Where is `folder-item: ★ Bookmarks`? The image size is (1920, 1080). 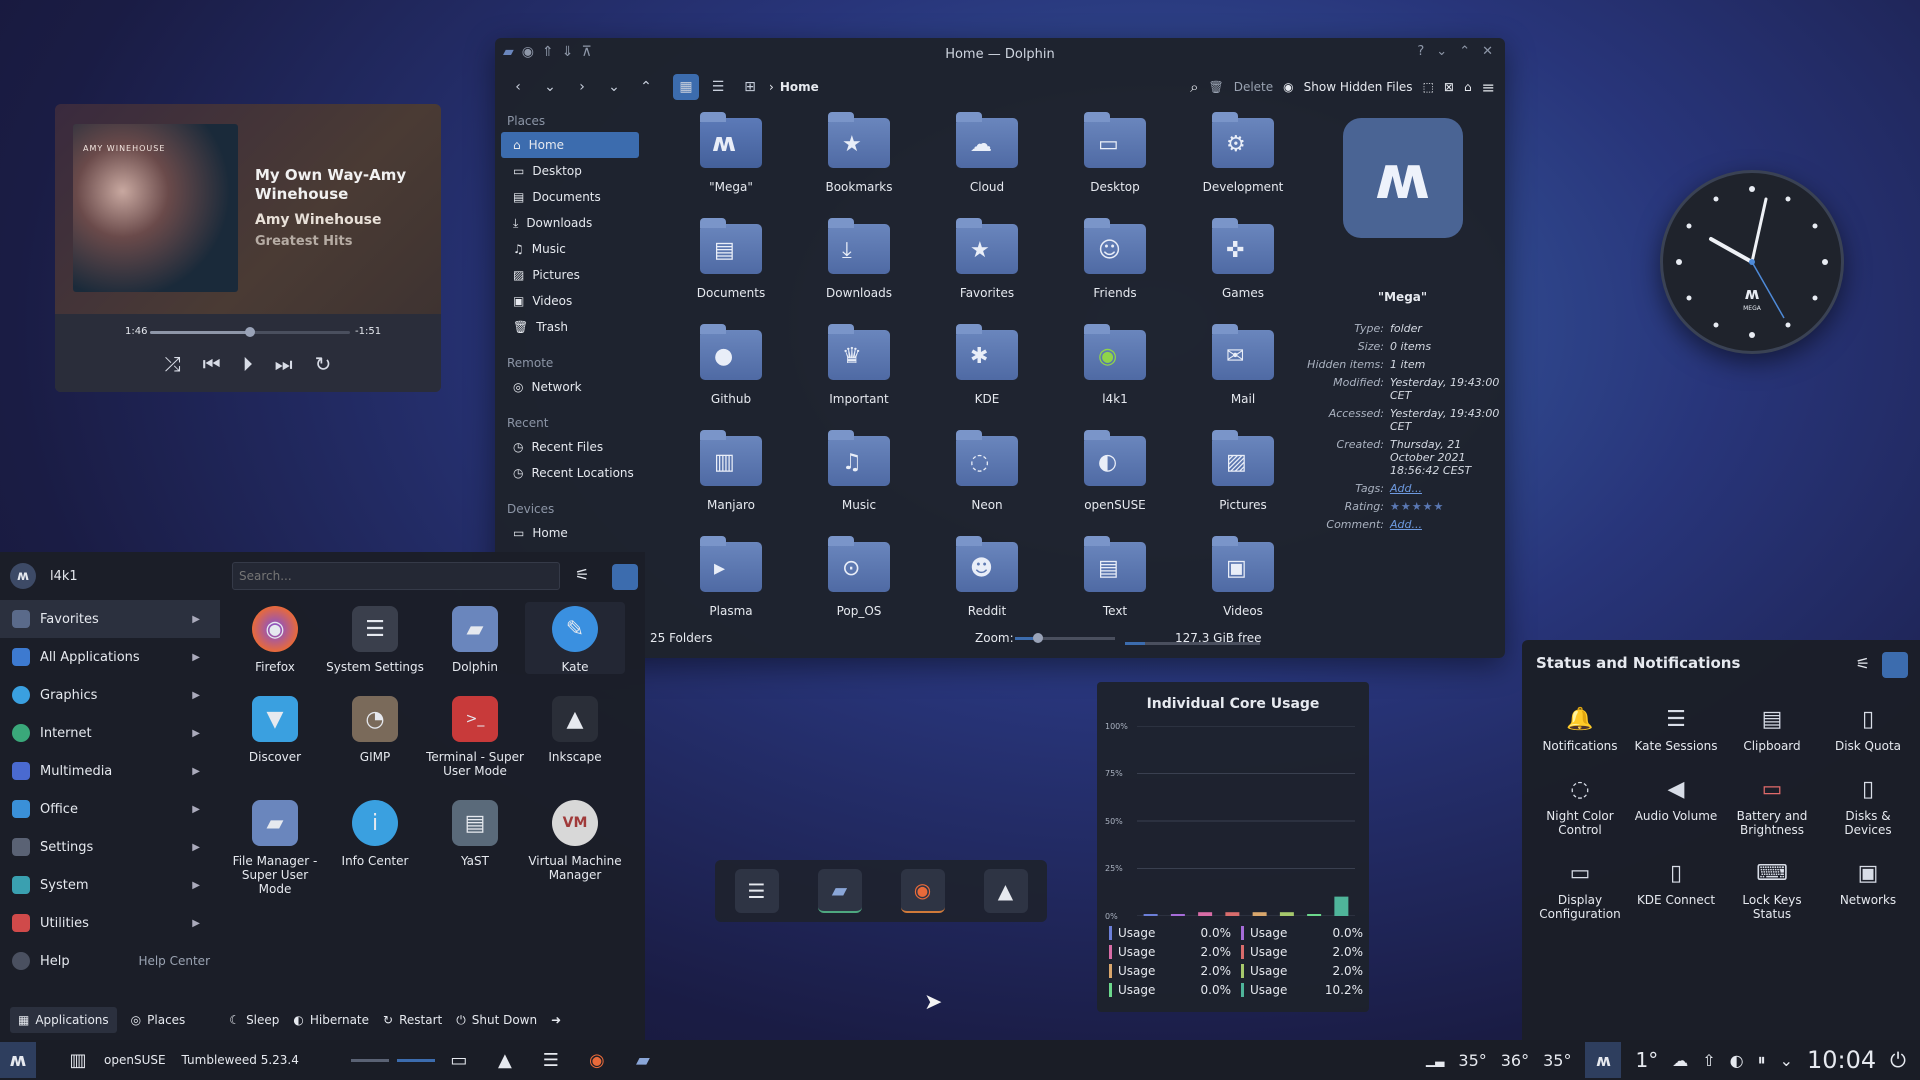 folder-item: ★ Bookmarks is located at coordinates (859, 153).